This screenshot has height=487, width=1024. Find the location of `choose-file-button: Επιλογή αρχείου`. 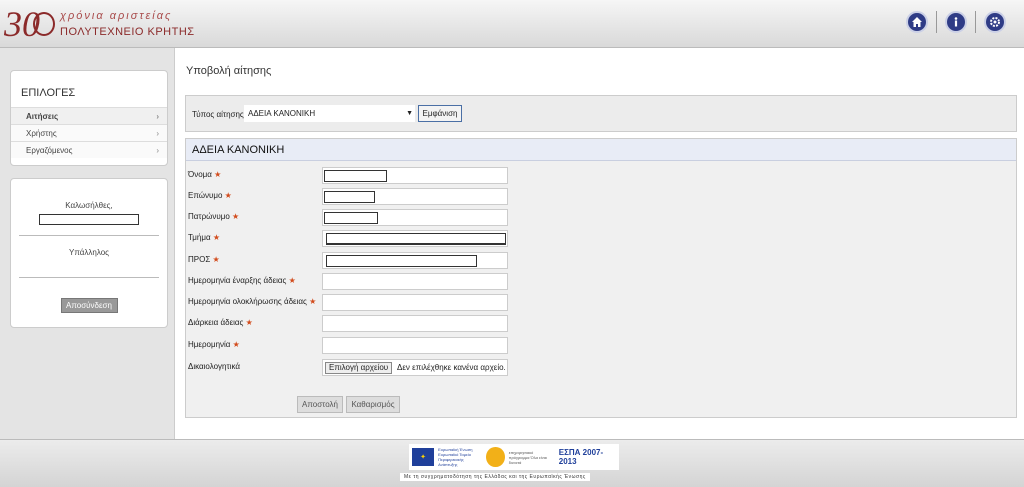

choose-file-button: Επιλογή αρχείου is located at coordinates (359, 368).